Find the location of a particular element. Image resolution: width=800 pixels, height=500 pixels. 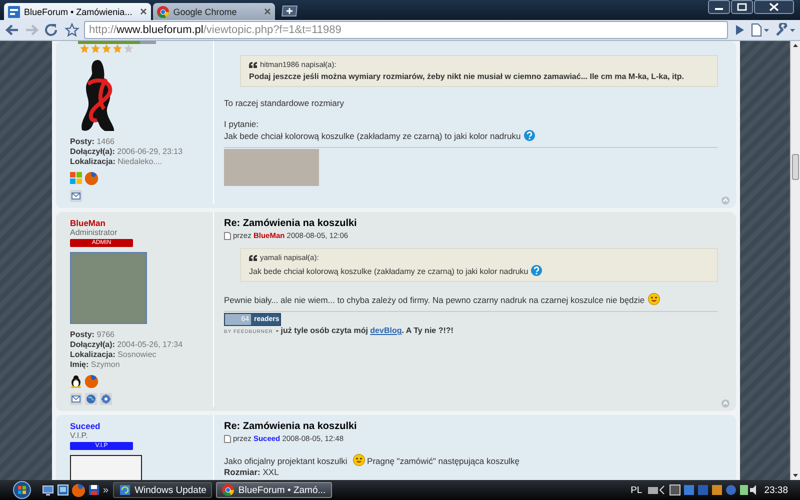

forum-favicon-icon is located at coordinates (14, 12).